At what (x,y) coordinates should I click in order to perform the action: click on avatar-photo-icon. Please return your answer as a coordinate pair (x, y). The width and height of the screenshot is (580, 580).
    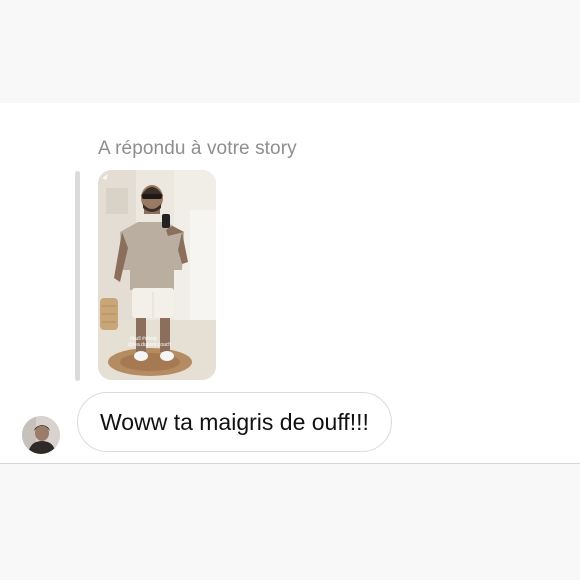
    Looking at the image, I should click on (41, 435).